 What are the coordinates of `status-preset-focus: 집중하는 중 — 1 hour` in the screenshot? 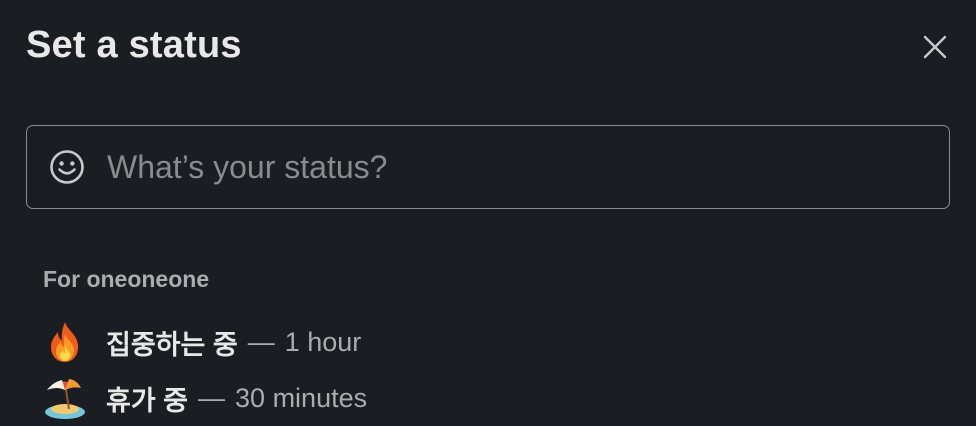 It's located at (202, 342).